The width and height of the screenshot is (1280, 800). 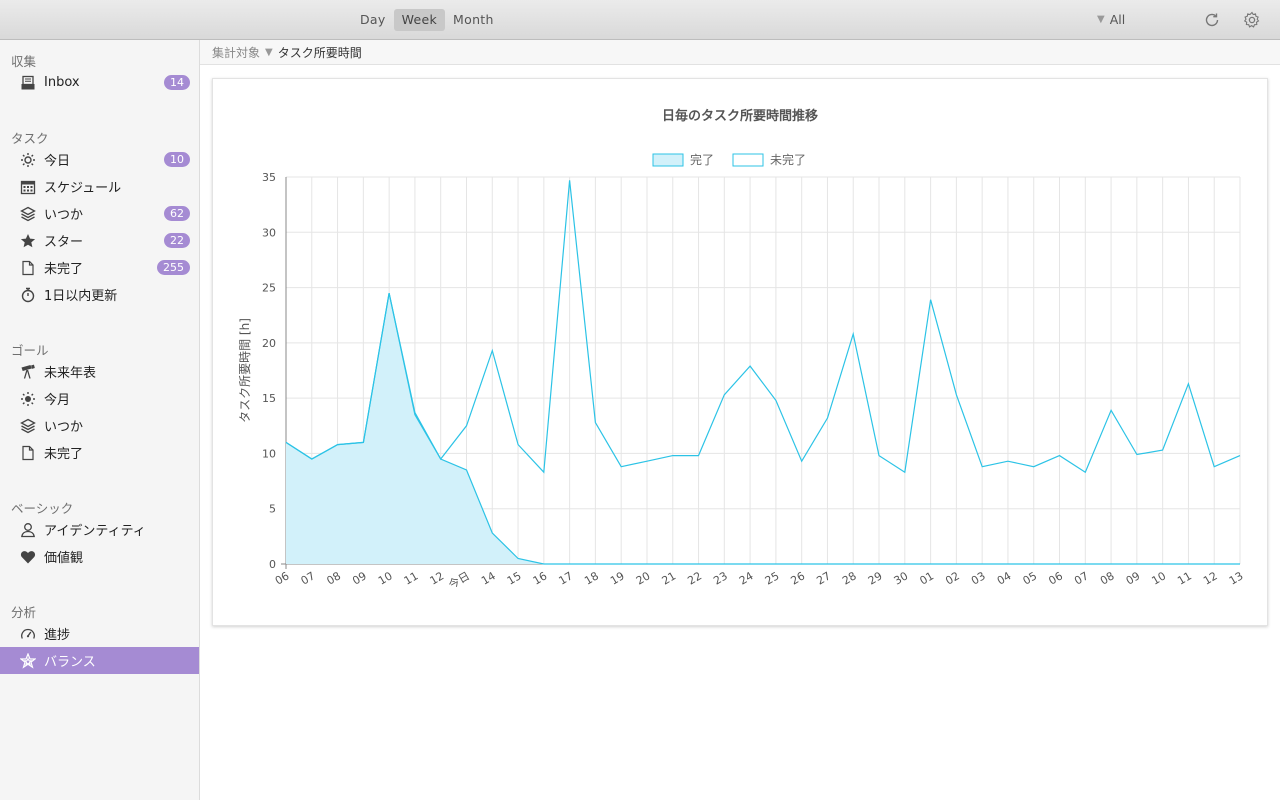 I want to click on sidebar-item-values: 価値観, so click(x=99, y=556).